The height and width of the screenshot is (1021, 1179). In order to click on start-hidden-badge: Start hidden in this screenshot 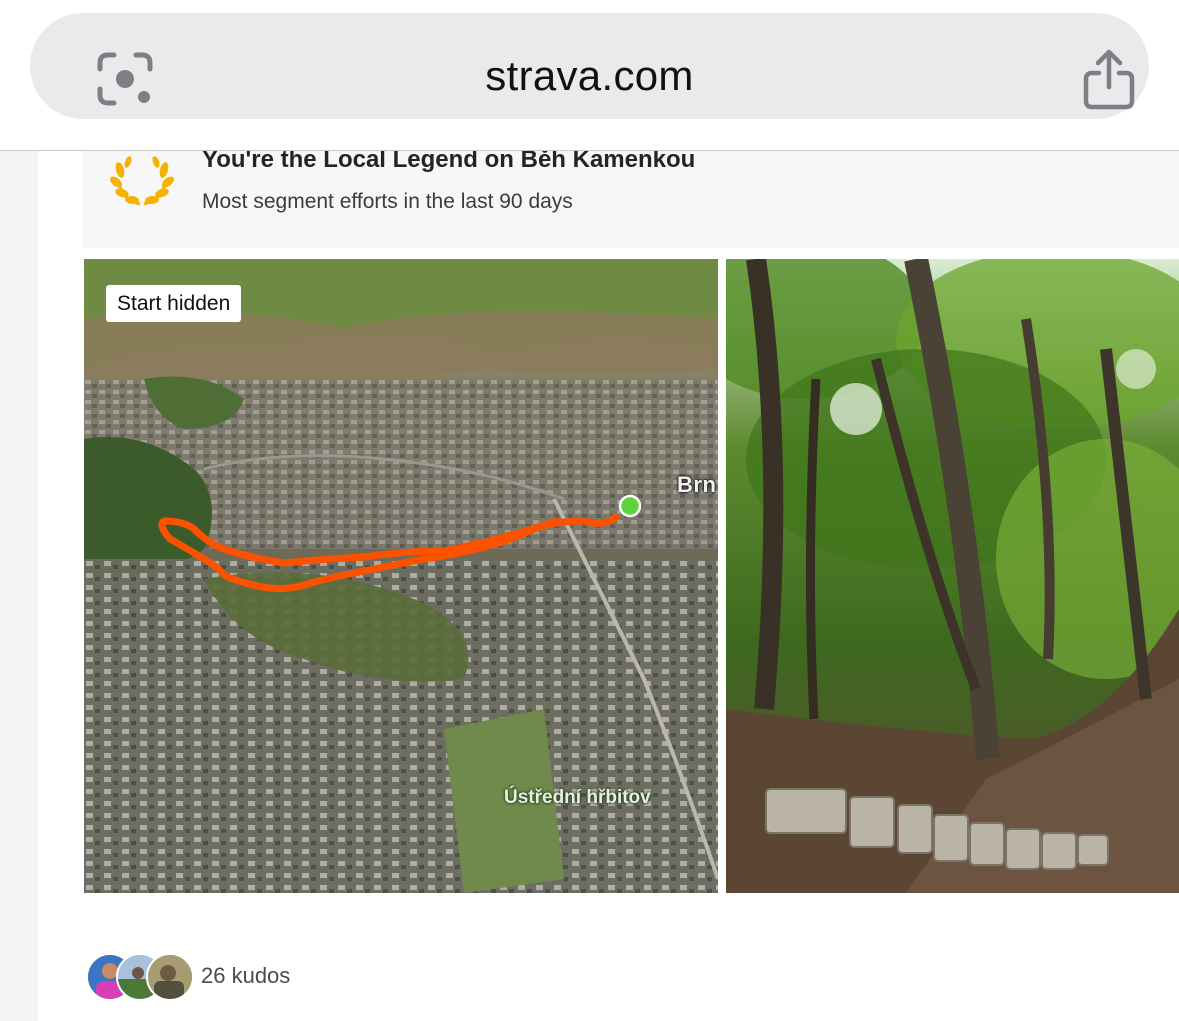, I will do `click(174, 303)`.